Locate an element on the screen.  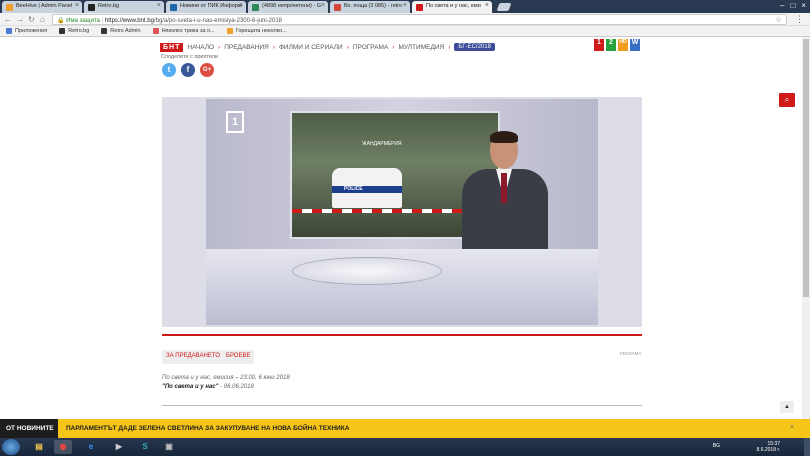
tab-title: По света и у нас, еми is located at coordinates (453, 6).